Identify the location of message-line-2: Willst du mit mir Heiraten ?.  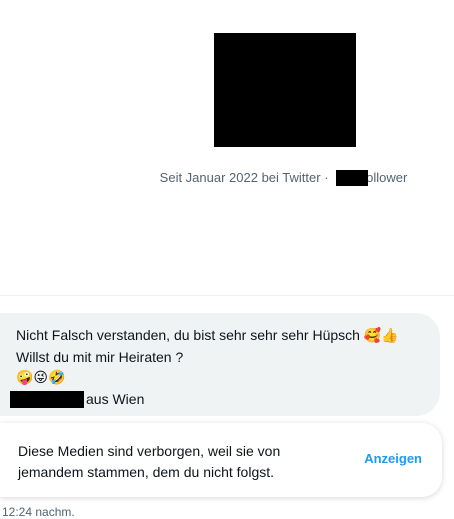
(100, 357).